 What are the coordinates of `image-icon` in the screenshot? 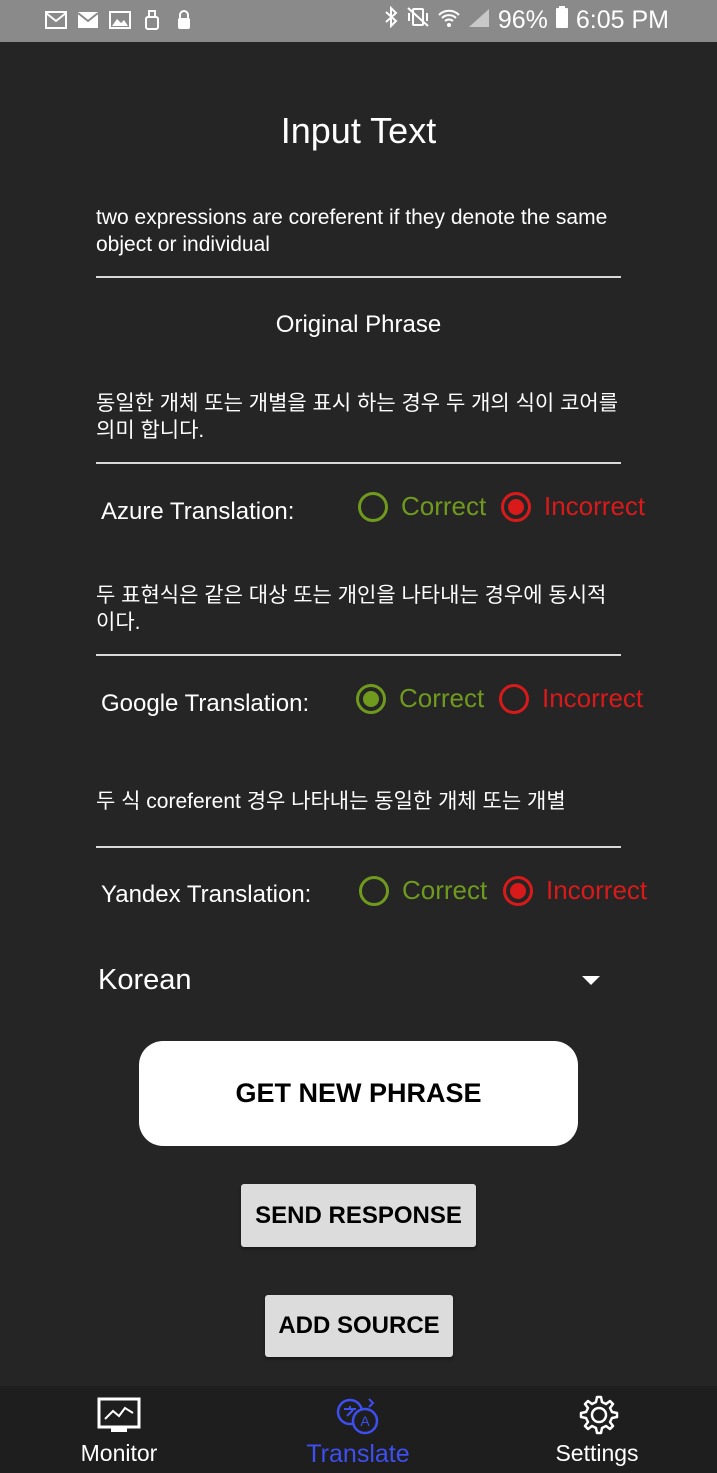 It's located at (120, 20).